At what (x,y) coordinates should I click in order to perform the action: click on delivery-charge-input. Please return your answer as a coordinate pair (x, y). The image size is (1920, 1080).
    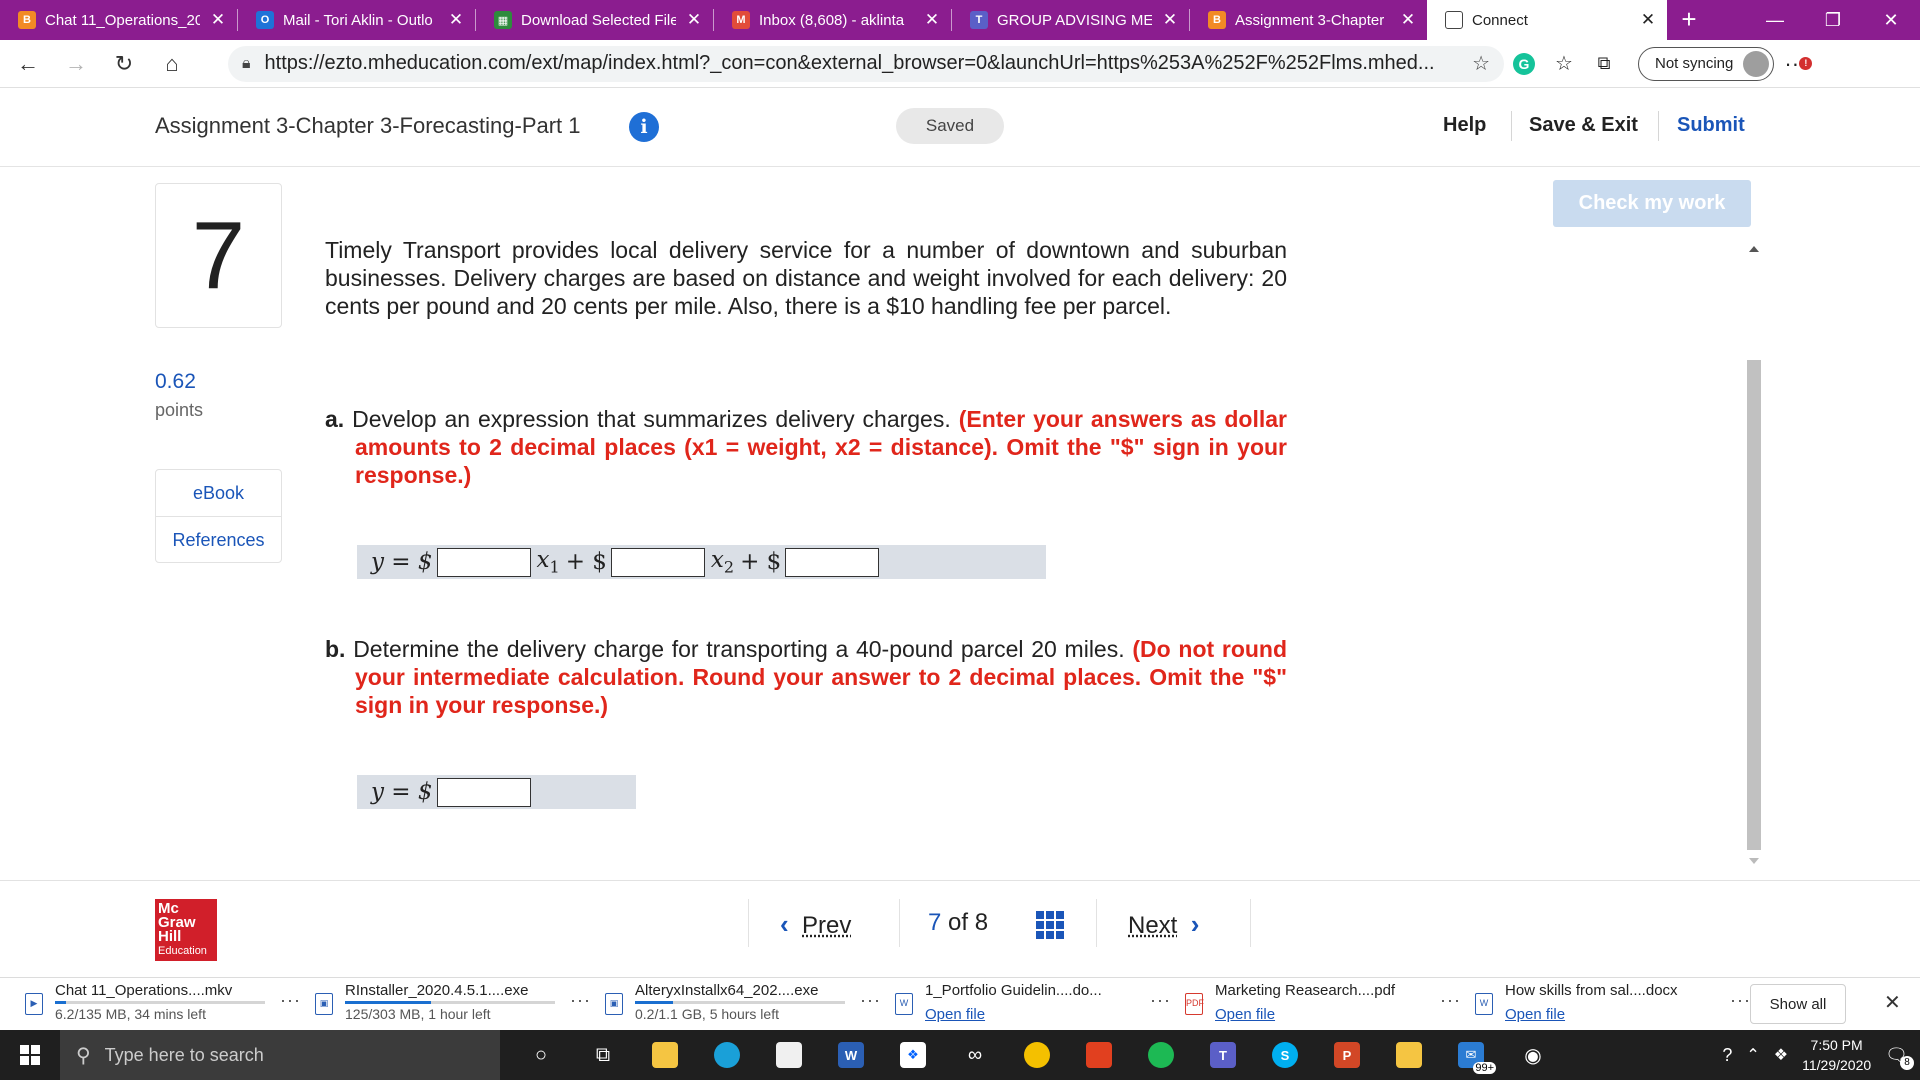
    Looking at the image, I should click on (483, 792).